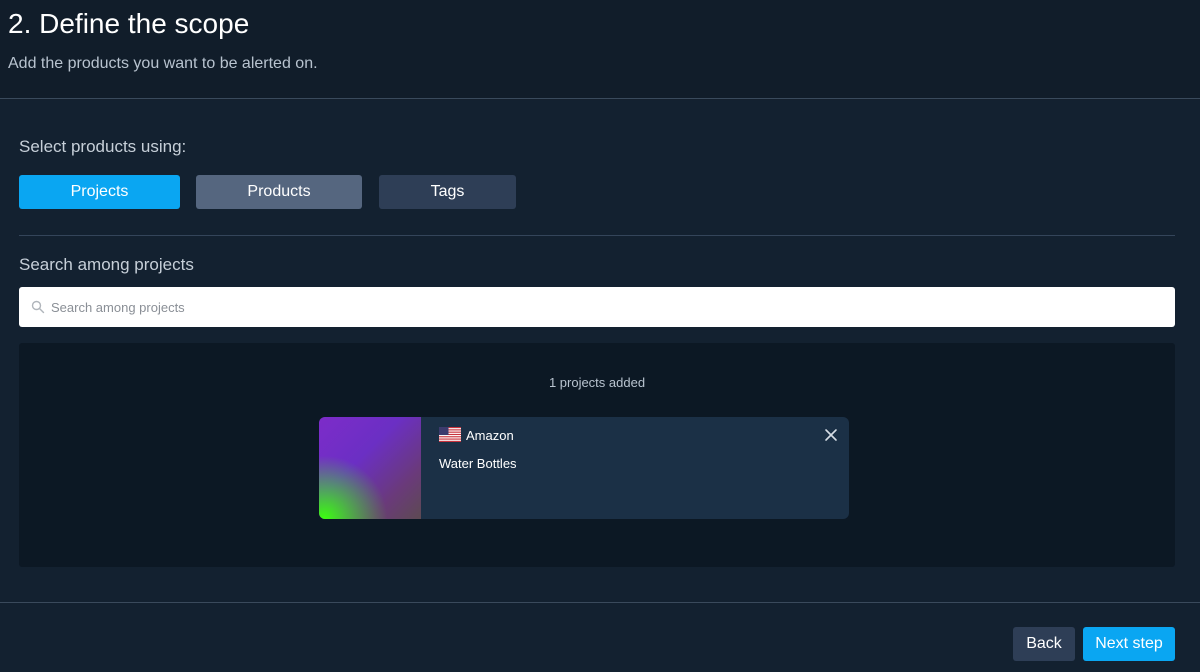 Image resolution: width=1200 pixels, height=672 pixels. Describe the element at coordinates (279, 192) in the screenshot. I see `products-button: Products` at that location.